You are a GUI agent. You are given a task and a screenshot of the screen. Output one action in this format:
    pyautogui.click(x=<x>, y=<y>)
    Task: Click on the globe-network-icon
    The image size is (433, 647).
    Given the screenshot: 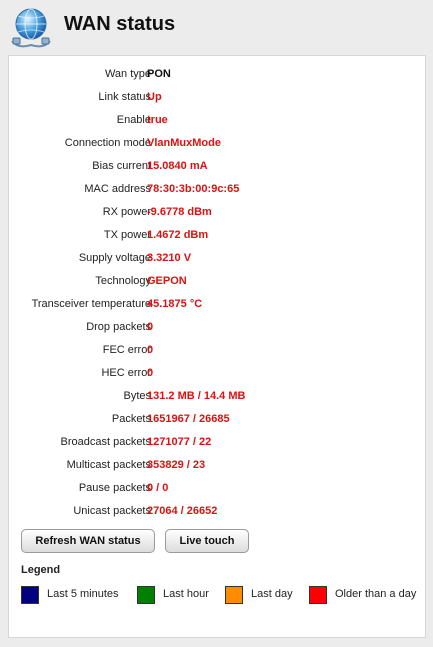 What is the action you would take?
    pyautogui.click(x=31, y=28)
    